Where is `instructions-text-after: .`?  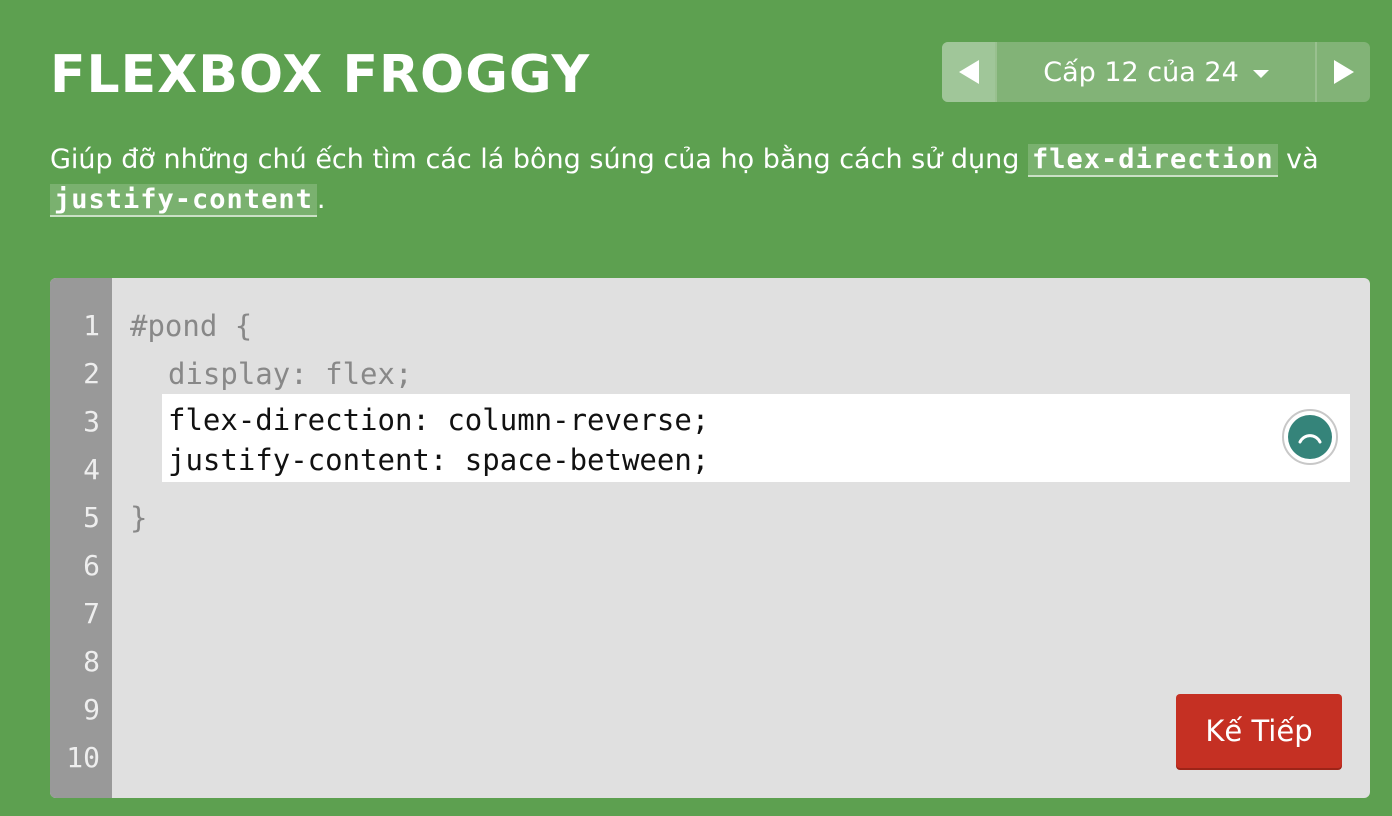 instructions-text-after: . is located at coordinates (321, 199).